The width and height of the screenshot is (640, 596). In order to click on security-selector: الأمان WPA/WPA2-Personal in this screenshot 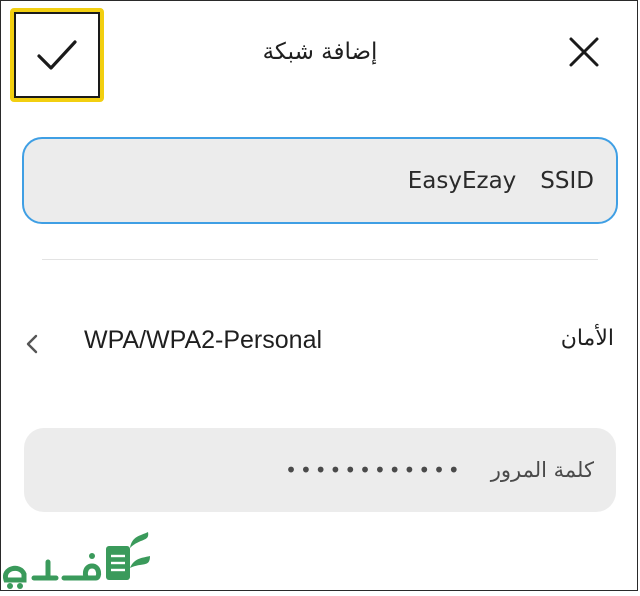, I will do `click(320, 344)`.